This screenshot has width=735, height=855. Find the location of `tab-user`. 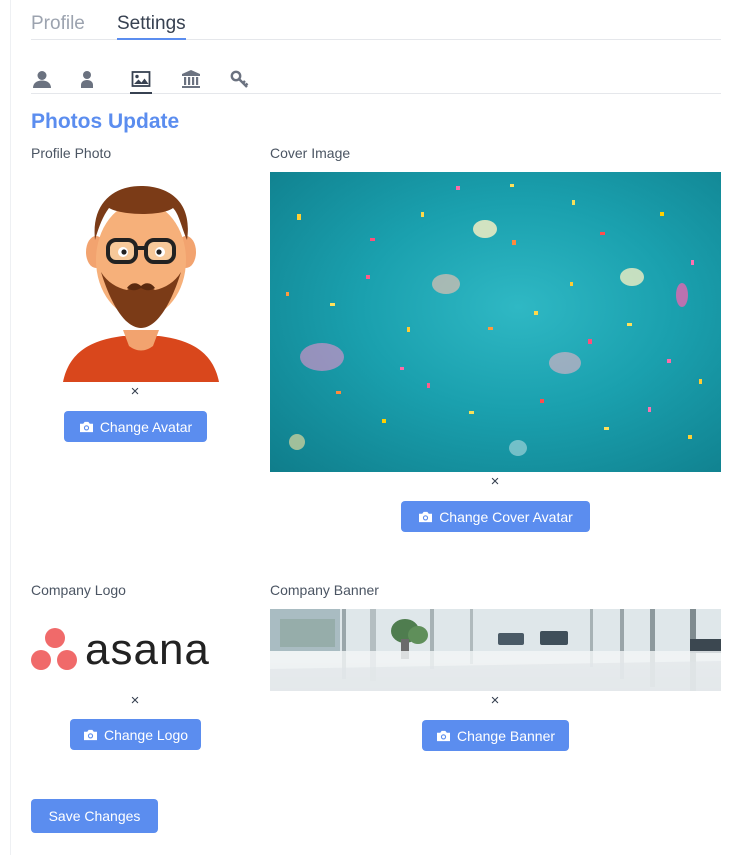

tab-user is located at coordinates (42, 79).